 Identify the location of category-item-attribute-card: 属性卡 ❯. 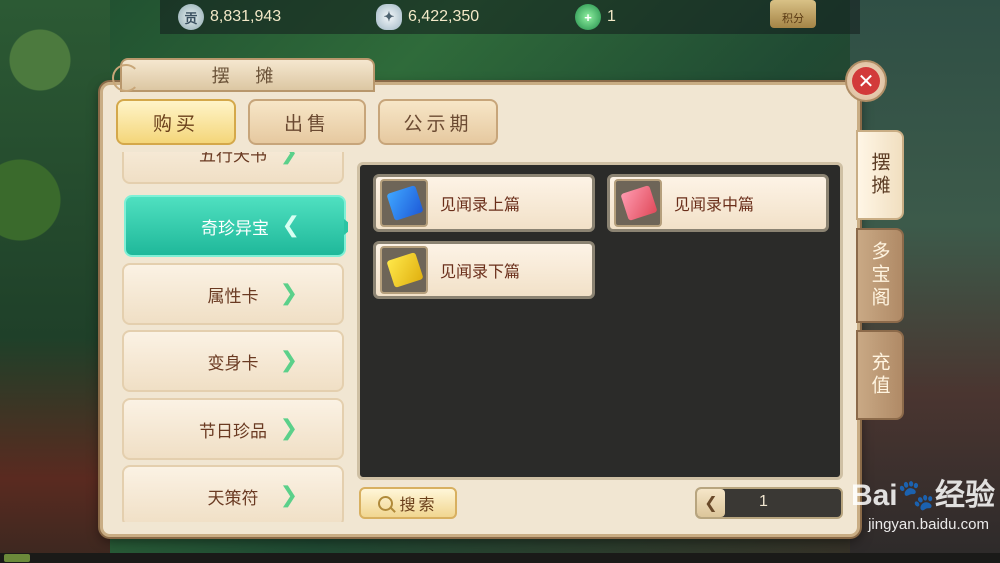
(233, 294).